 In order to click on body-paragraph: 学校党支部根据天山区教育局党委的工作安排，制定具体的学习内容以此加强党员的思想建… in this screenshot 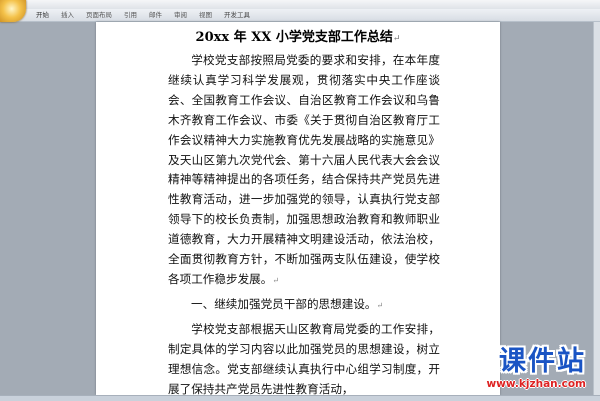, I will do `click(304, 357)`.